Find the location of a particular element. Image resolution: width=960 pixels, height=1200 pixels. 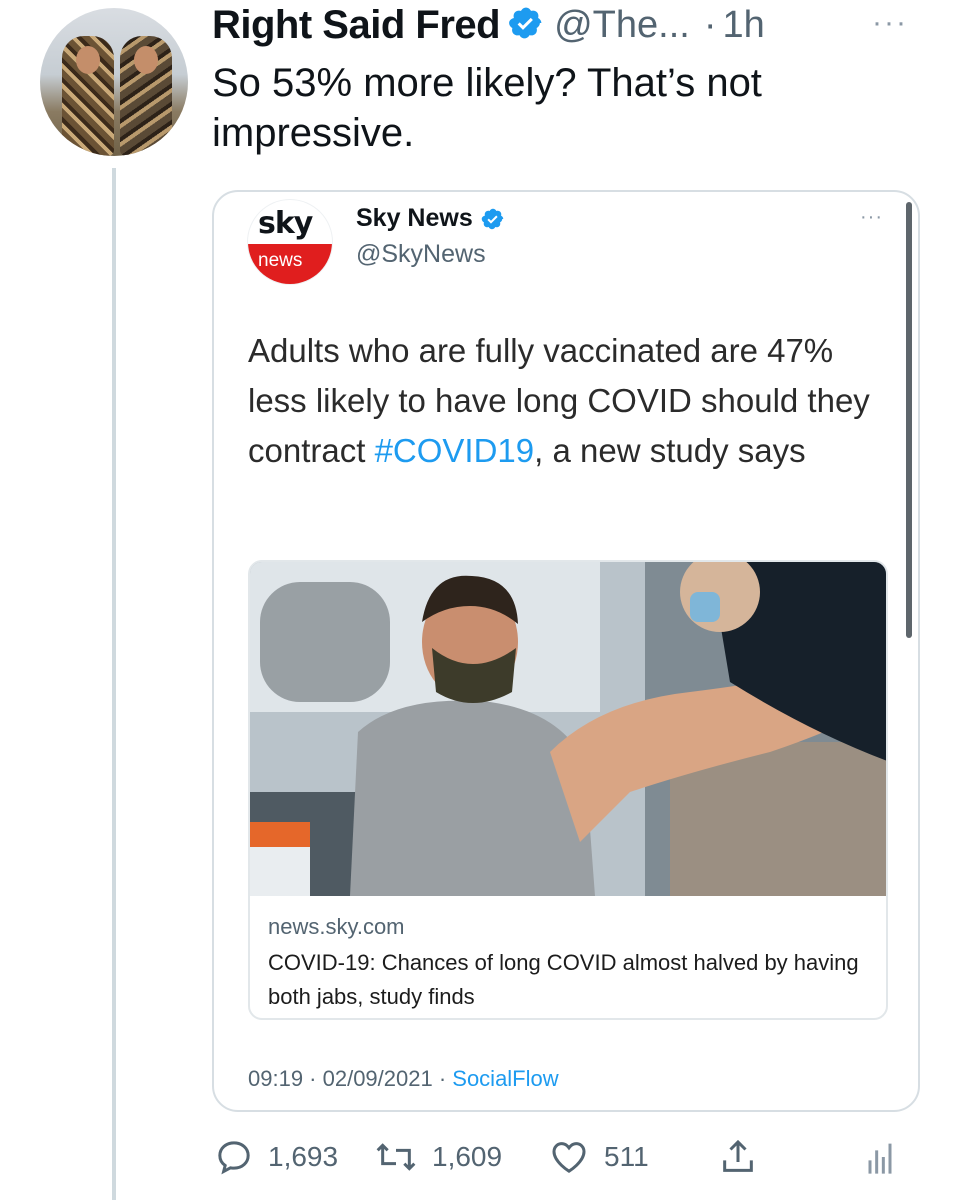

share-button is located at coordinates (738, 1157).